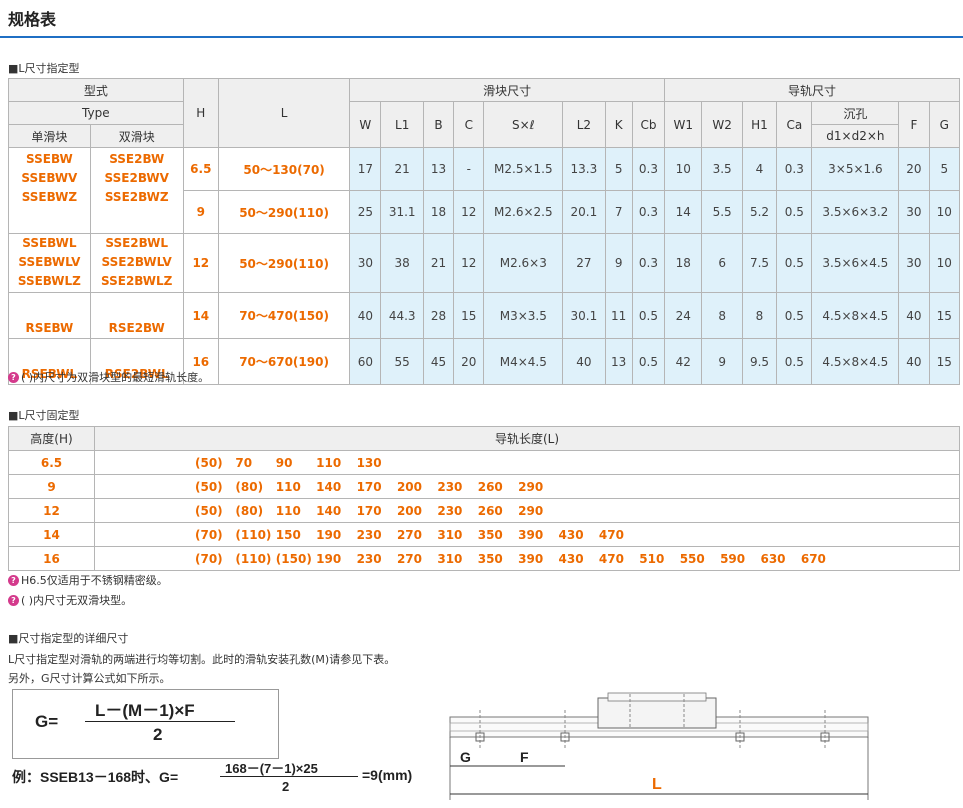 Image resolution: width=963 pixels, height=808 pixels. I want to click on model-name: SSEBWL, so click(49, 243).